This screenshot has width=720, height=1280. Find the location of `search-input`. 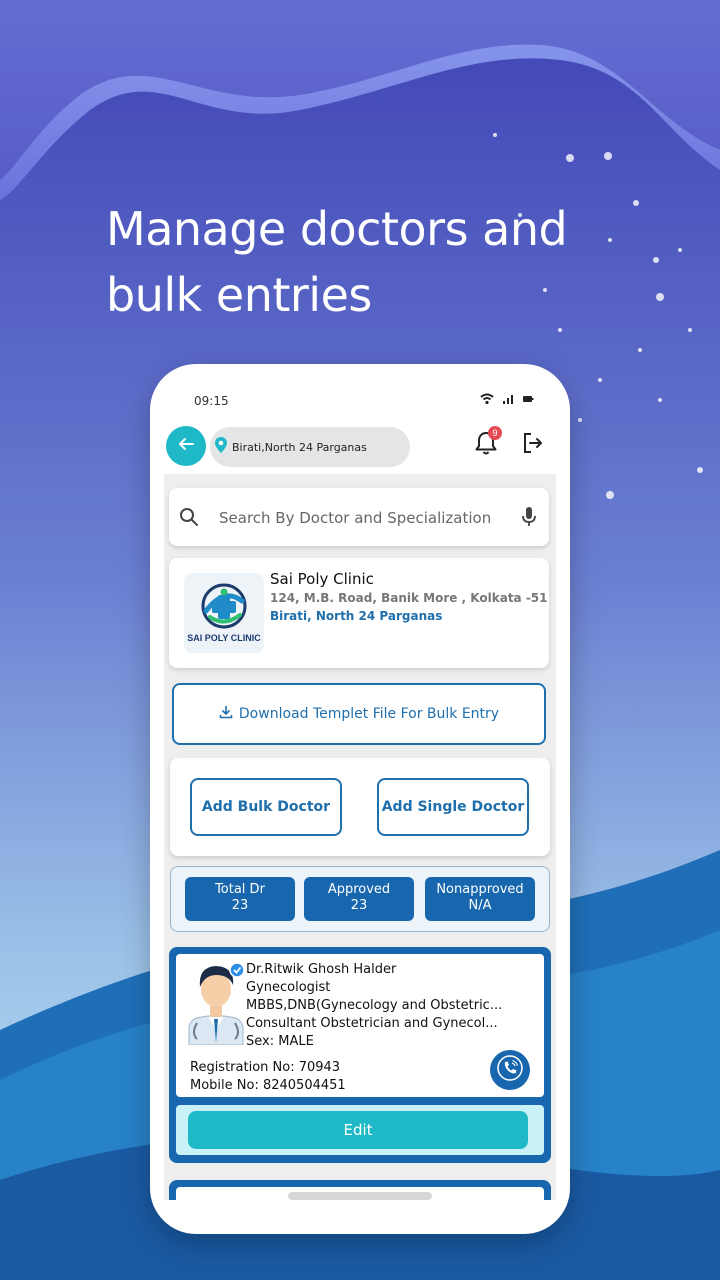

search-input is located at coordinates (359, 518).